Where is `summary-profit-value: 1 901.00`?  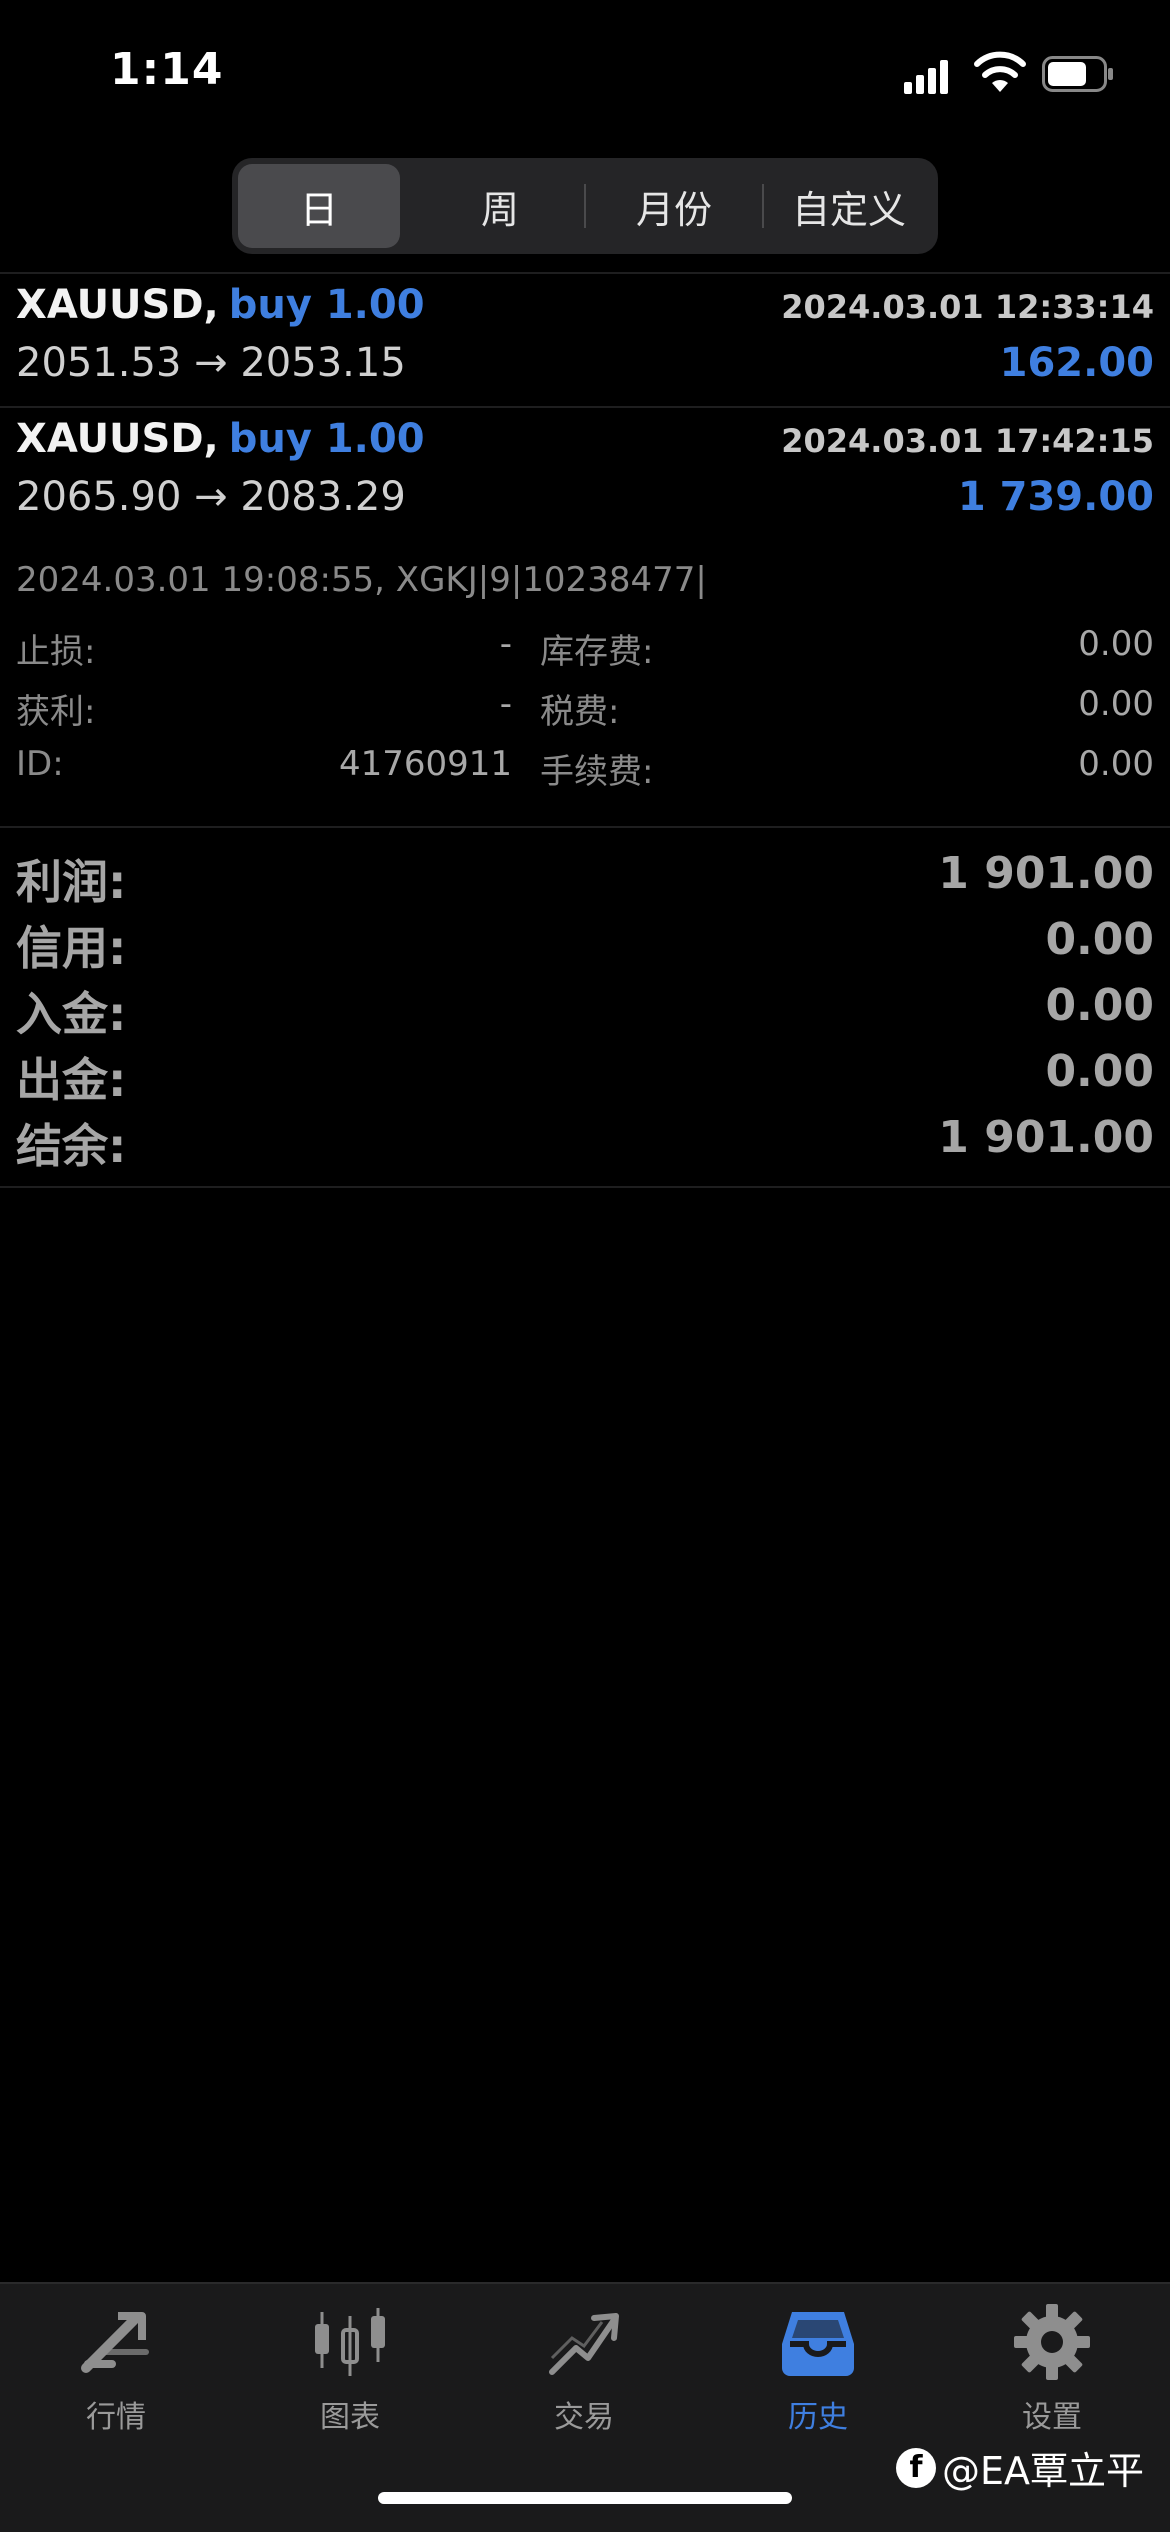
summary-profit-value: 1 901.00 is located at coordinates (1046, 873).